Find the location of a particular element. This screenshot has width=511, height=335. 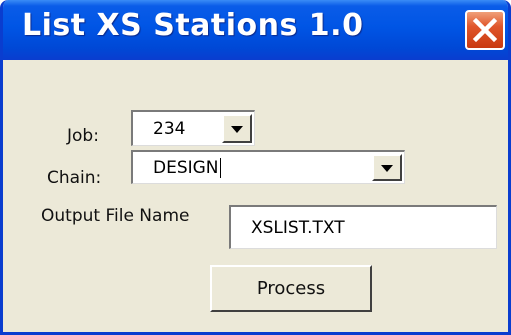

close-button is located at coordinates (485, 30).